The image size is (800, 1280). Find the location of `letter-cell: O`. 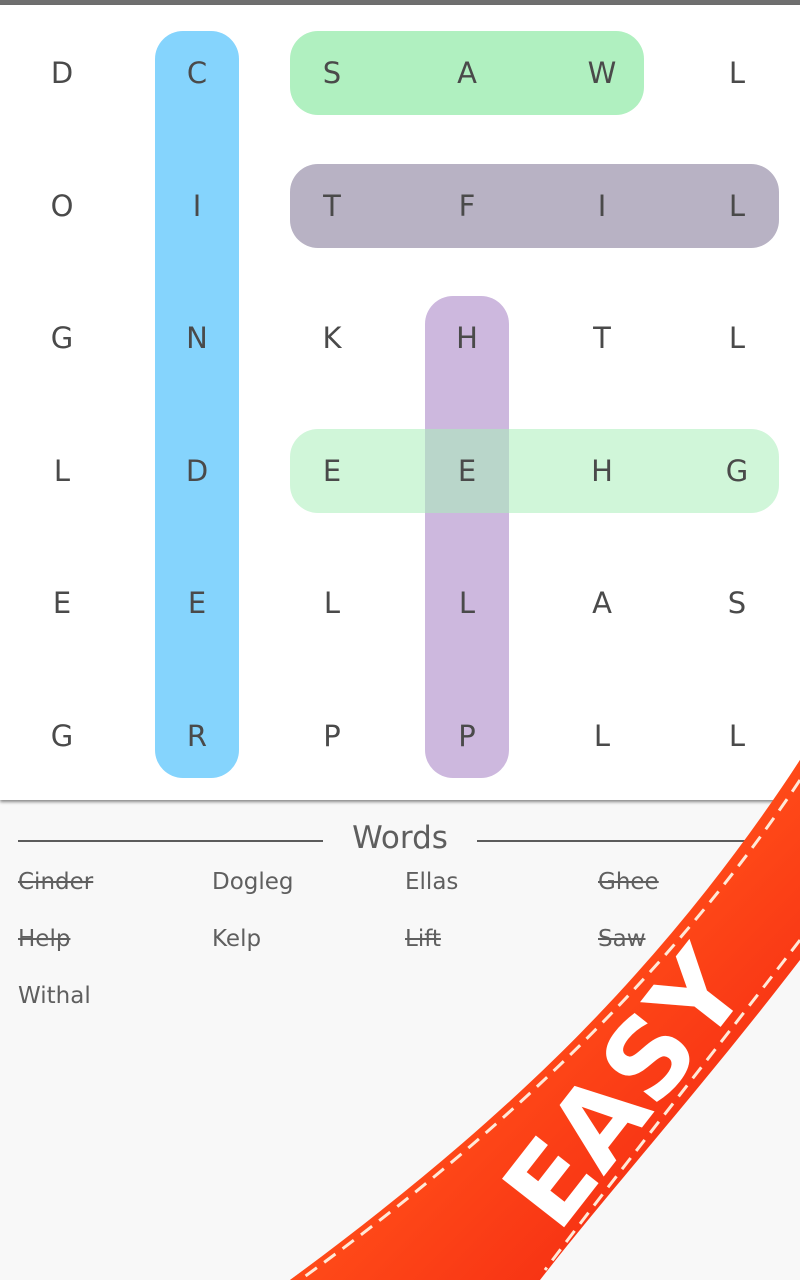

letter-cell: O is located at coordinates (62, 206).